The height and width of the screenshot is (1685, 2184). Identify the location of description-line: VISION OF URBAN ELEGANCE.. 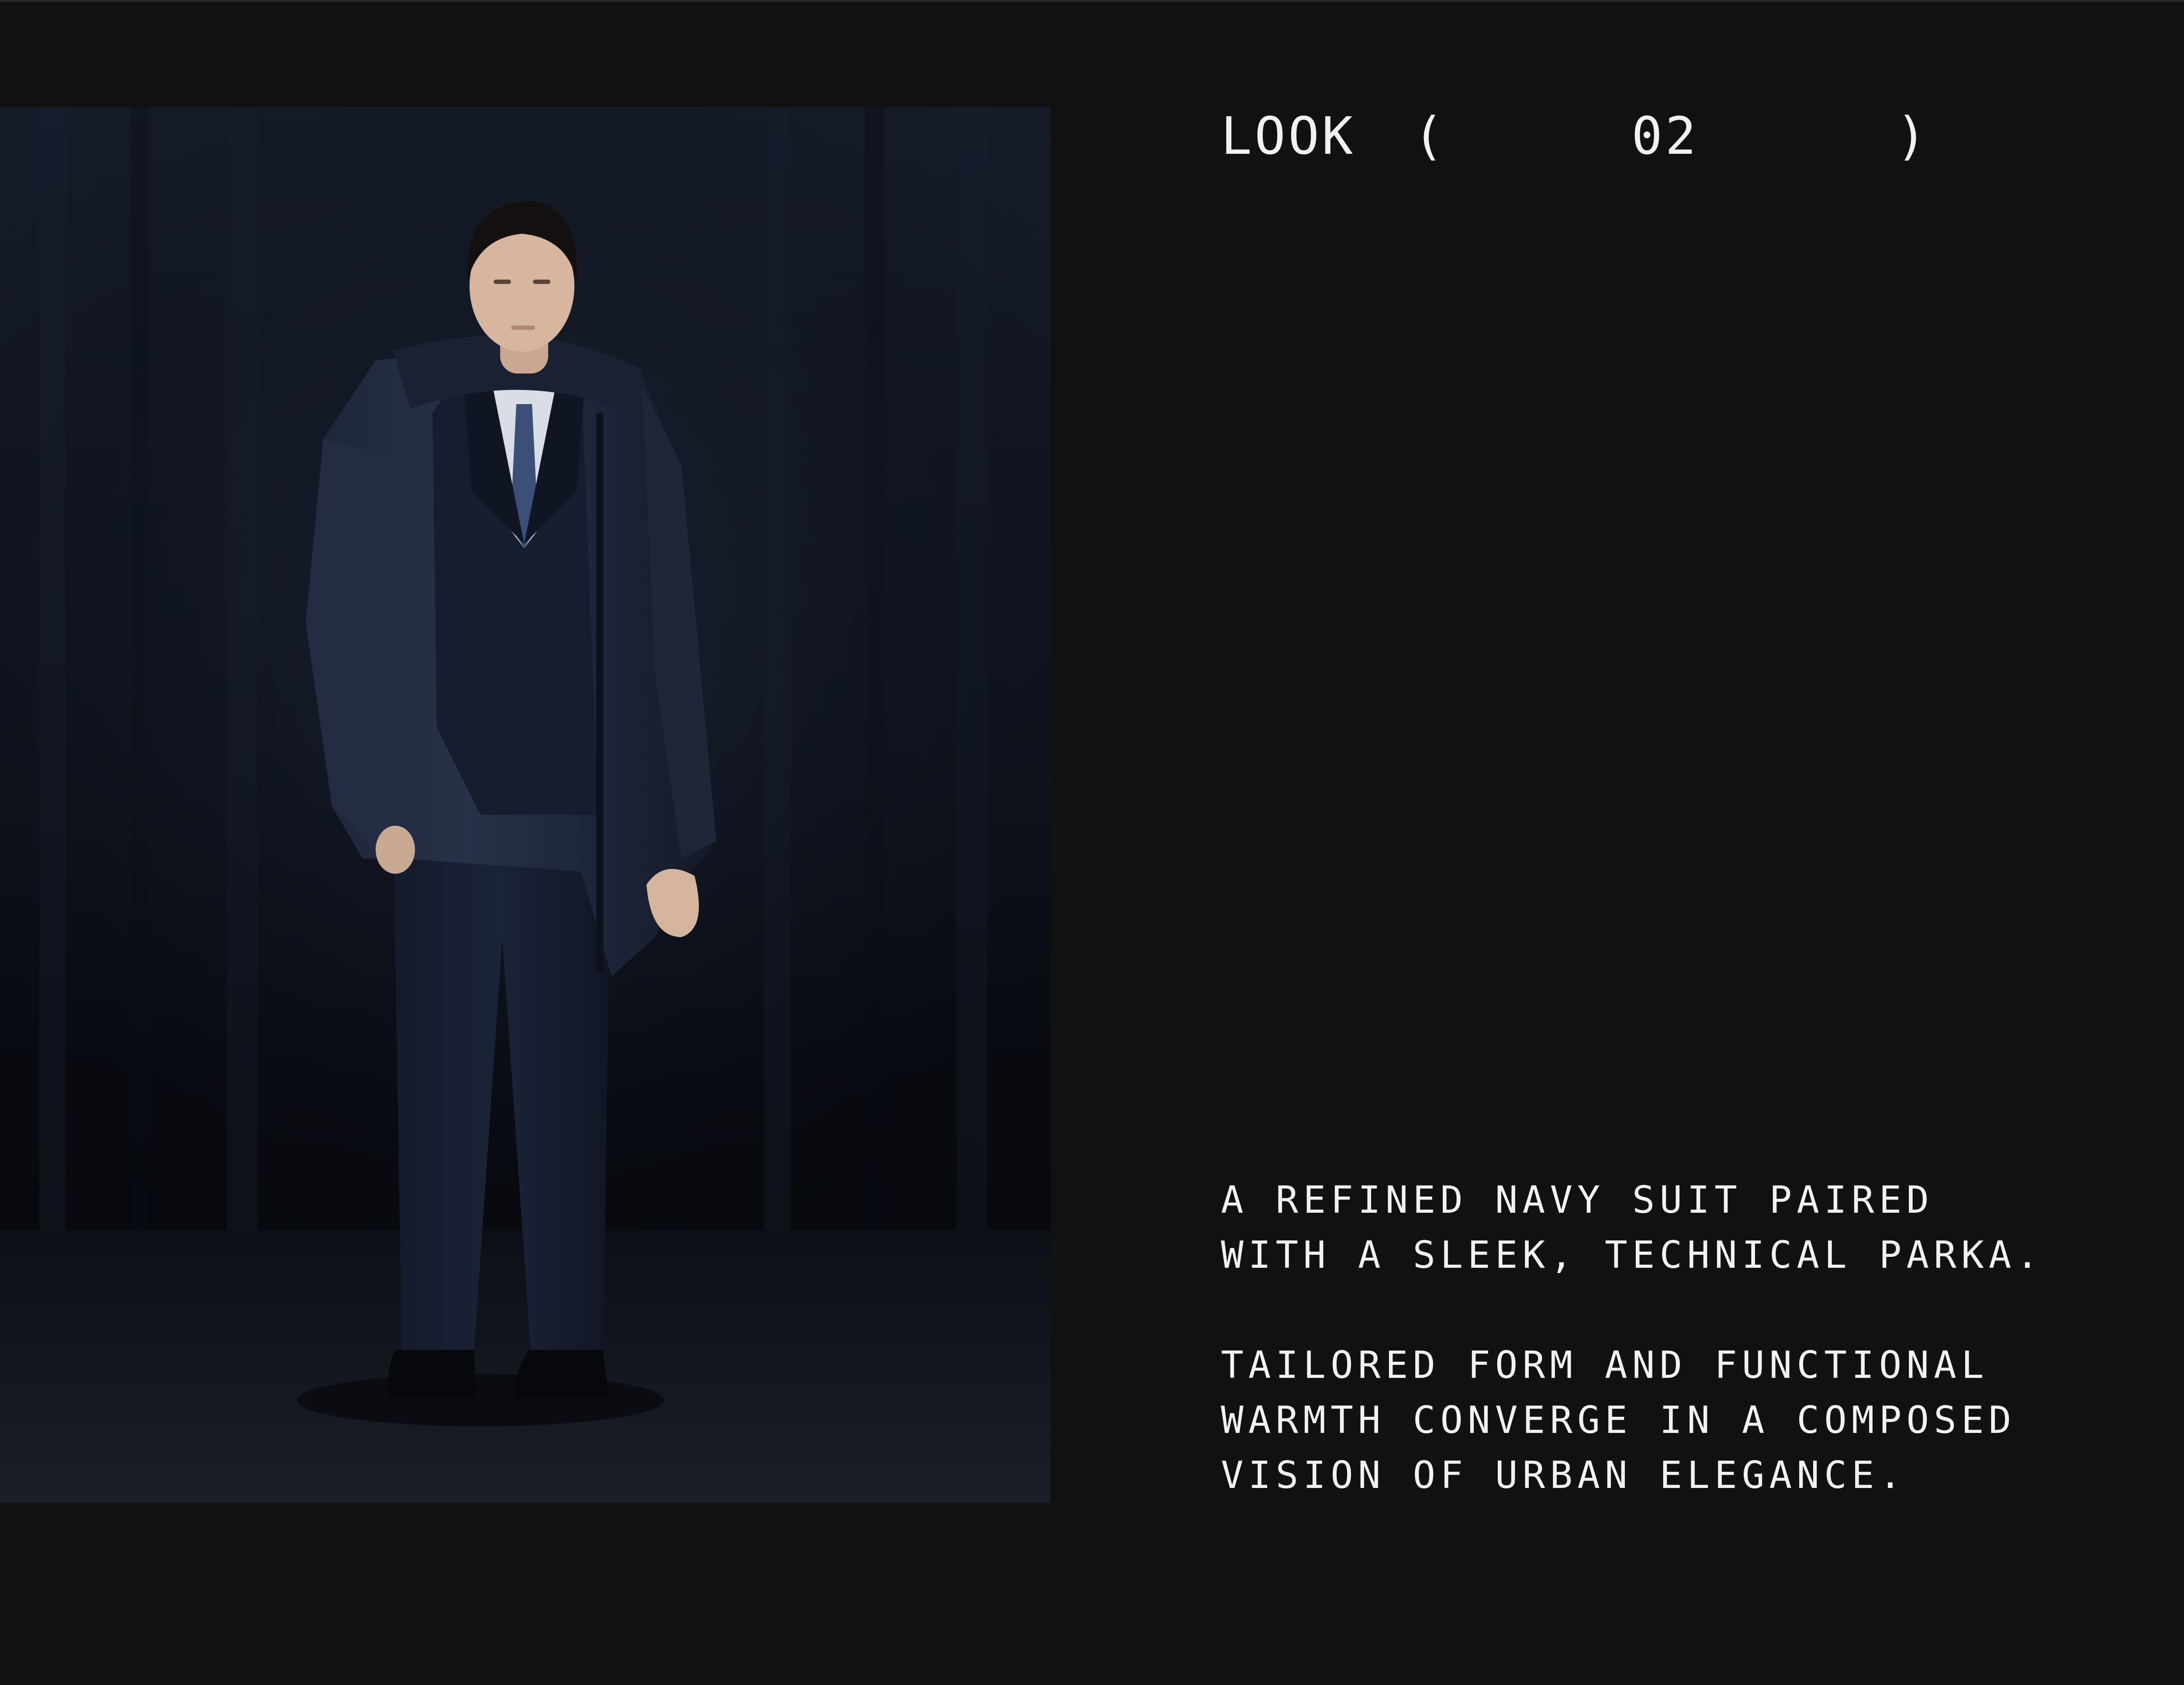
(1564, 1475).